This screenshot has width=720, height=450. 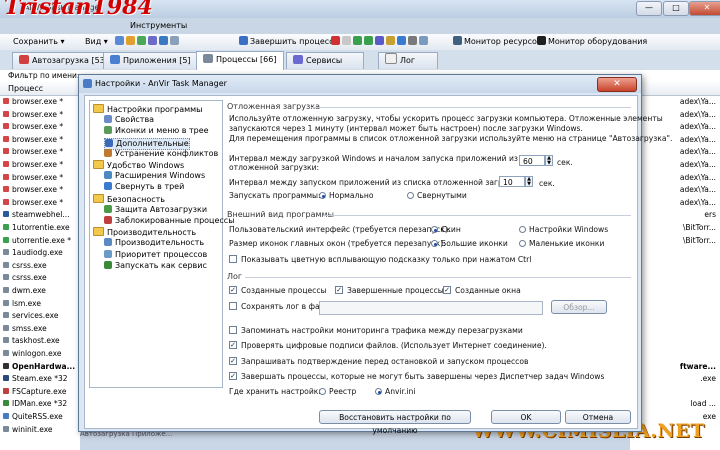 What do you see at coordinates (400, 391) in the screenshot?
I see `store-ini-label: Anvir.ini` at bounding box center [400, 391].